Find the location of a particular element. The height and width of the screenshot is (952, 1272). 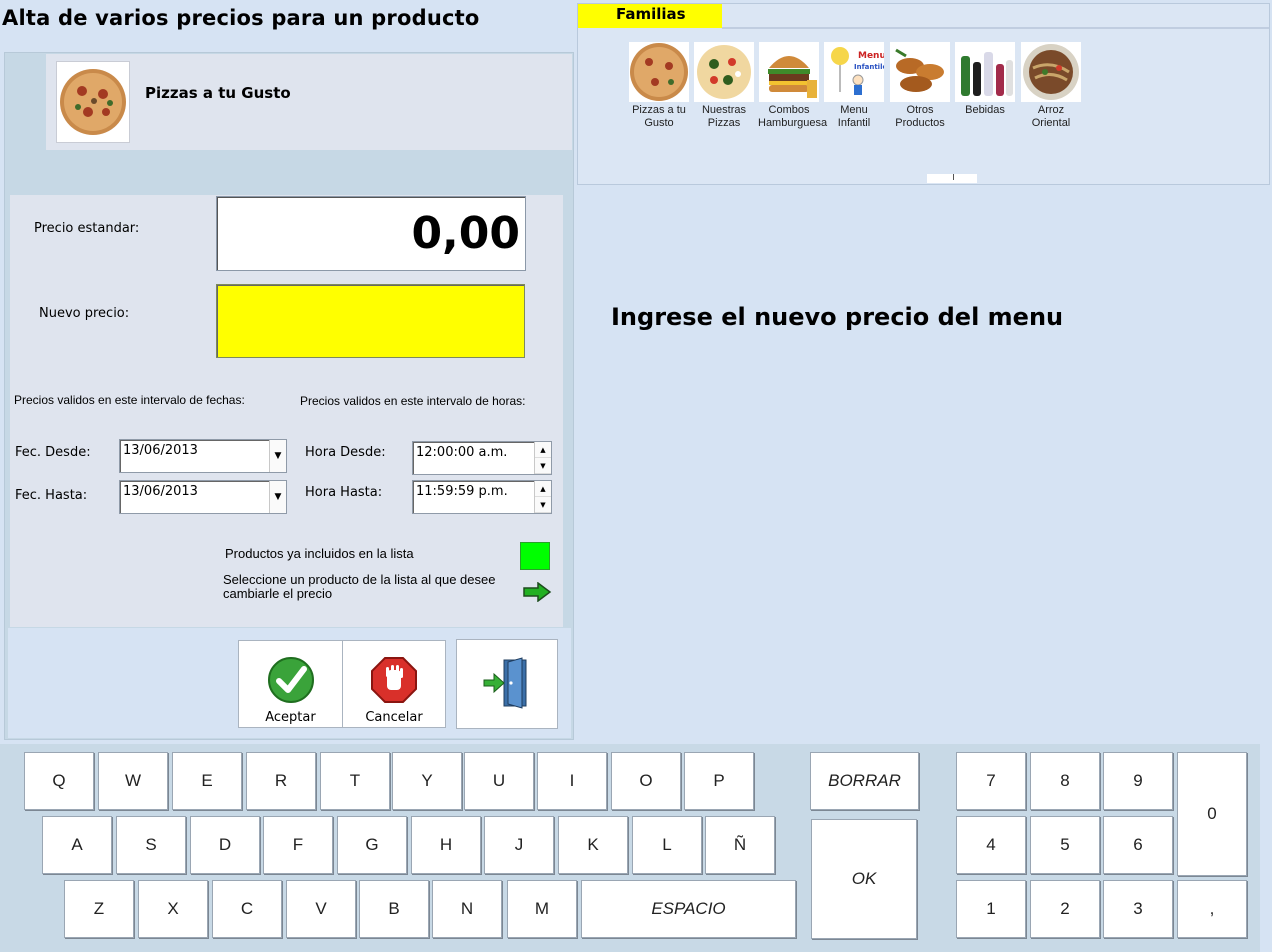

key-3: 3 is located at coordinates (1138, 909).